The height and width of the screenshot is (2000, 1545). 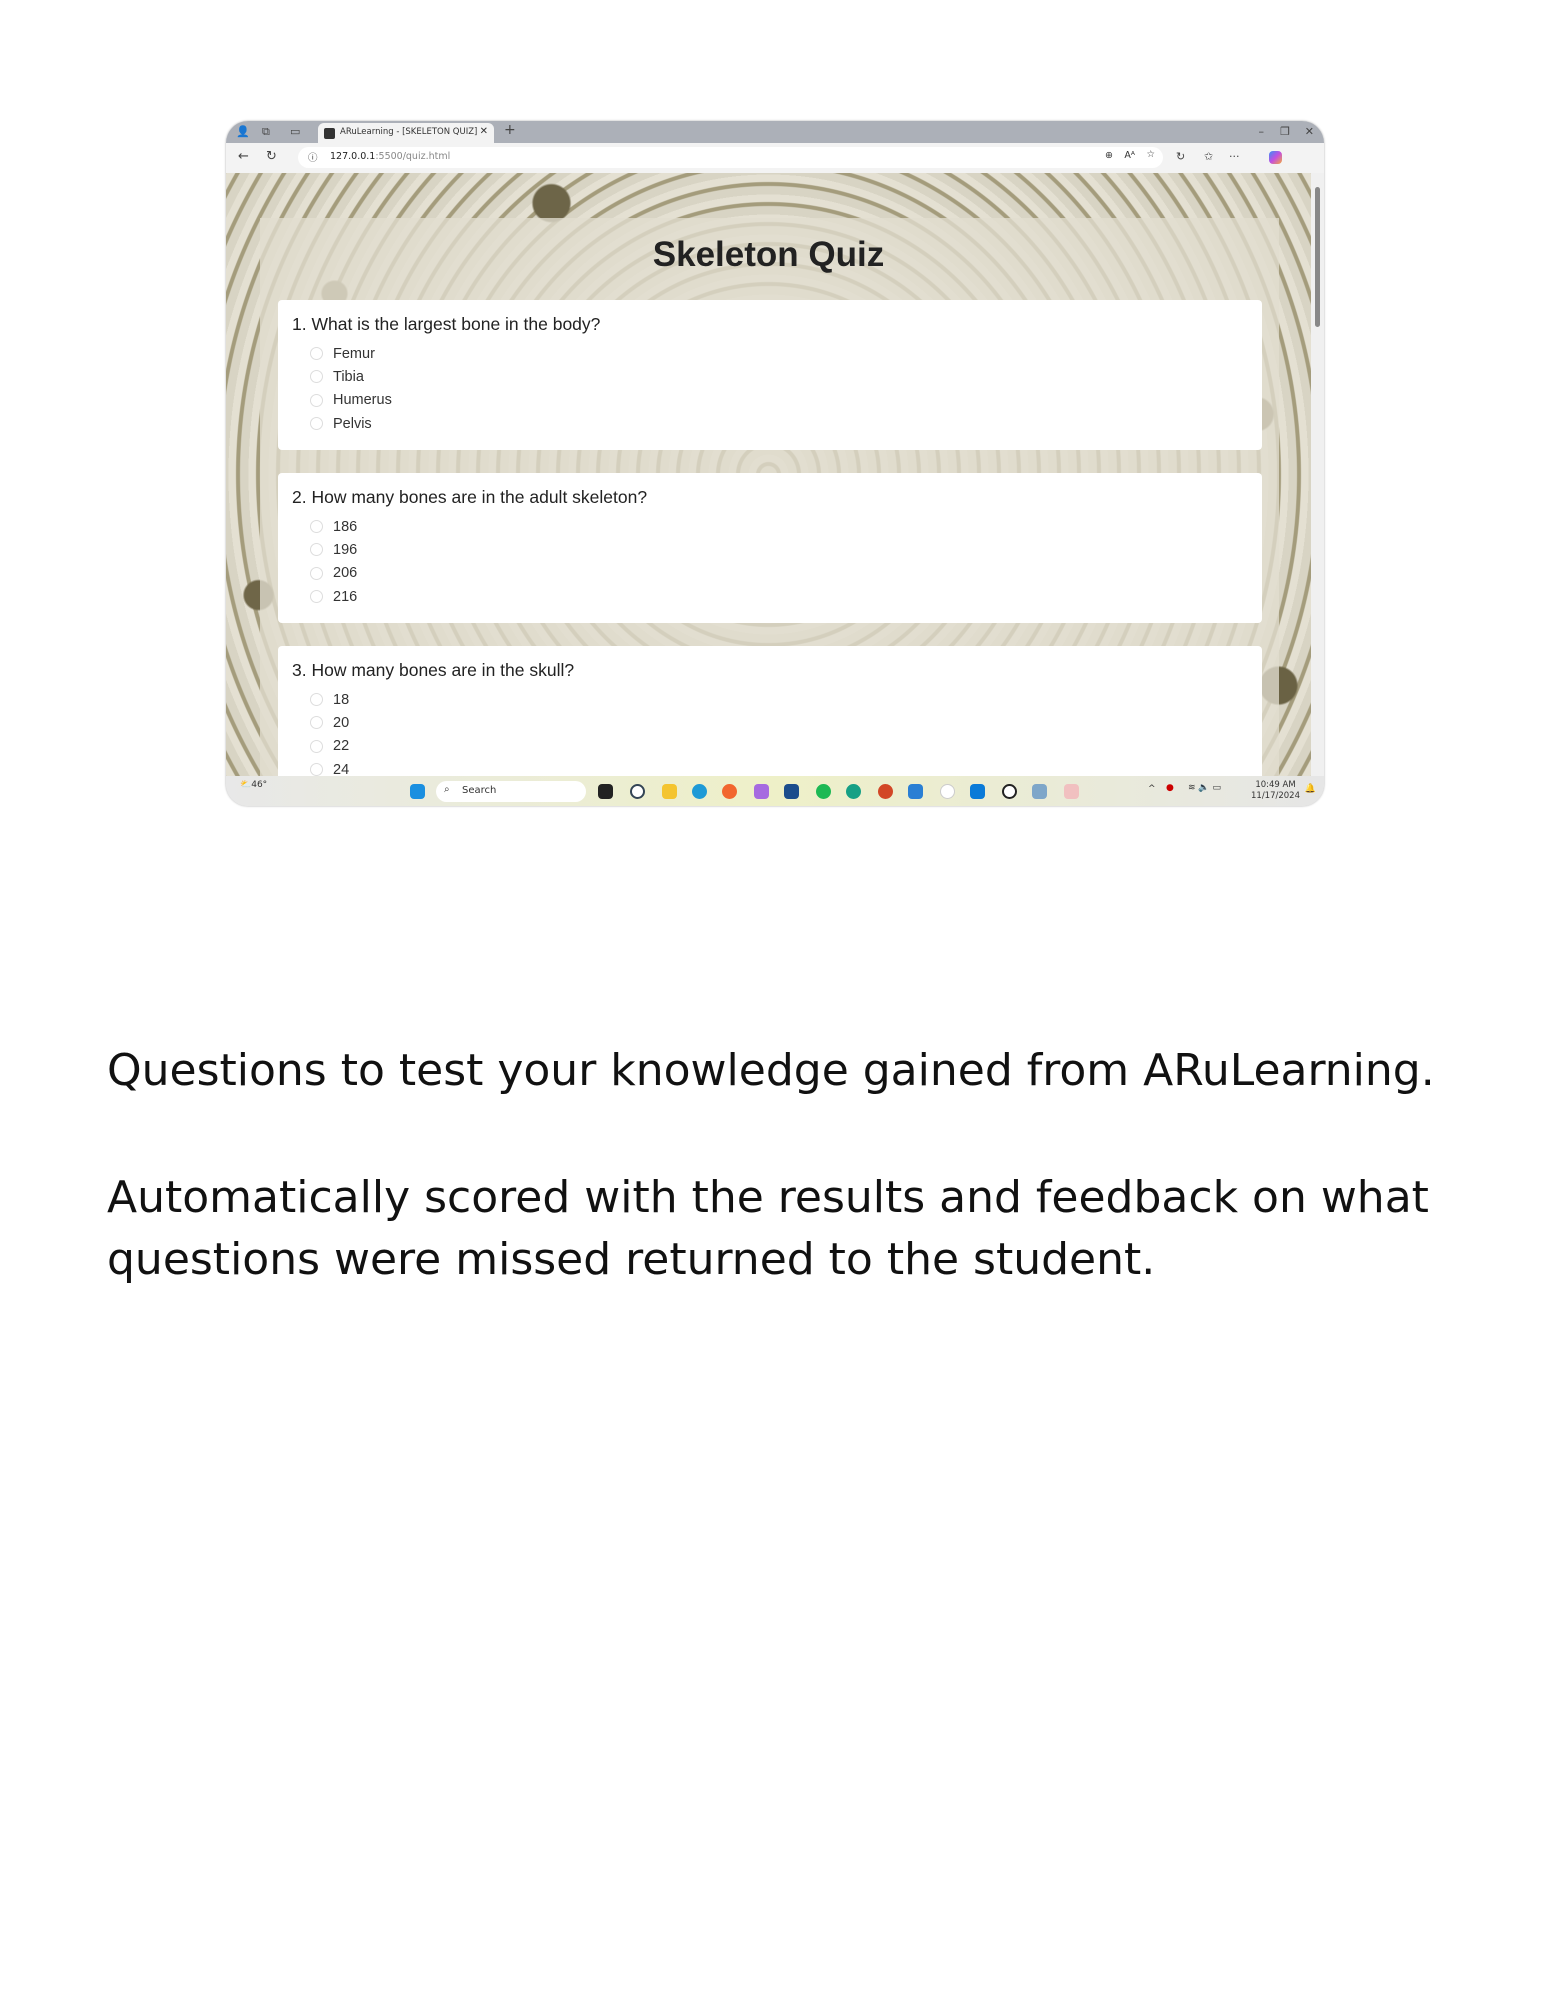 I want to click on extensions-icon: ↻, so click(x=1180, y=156).